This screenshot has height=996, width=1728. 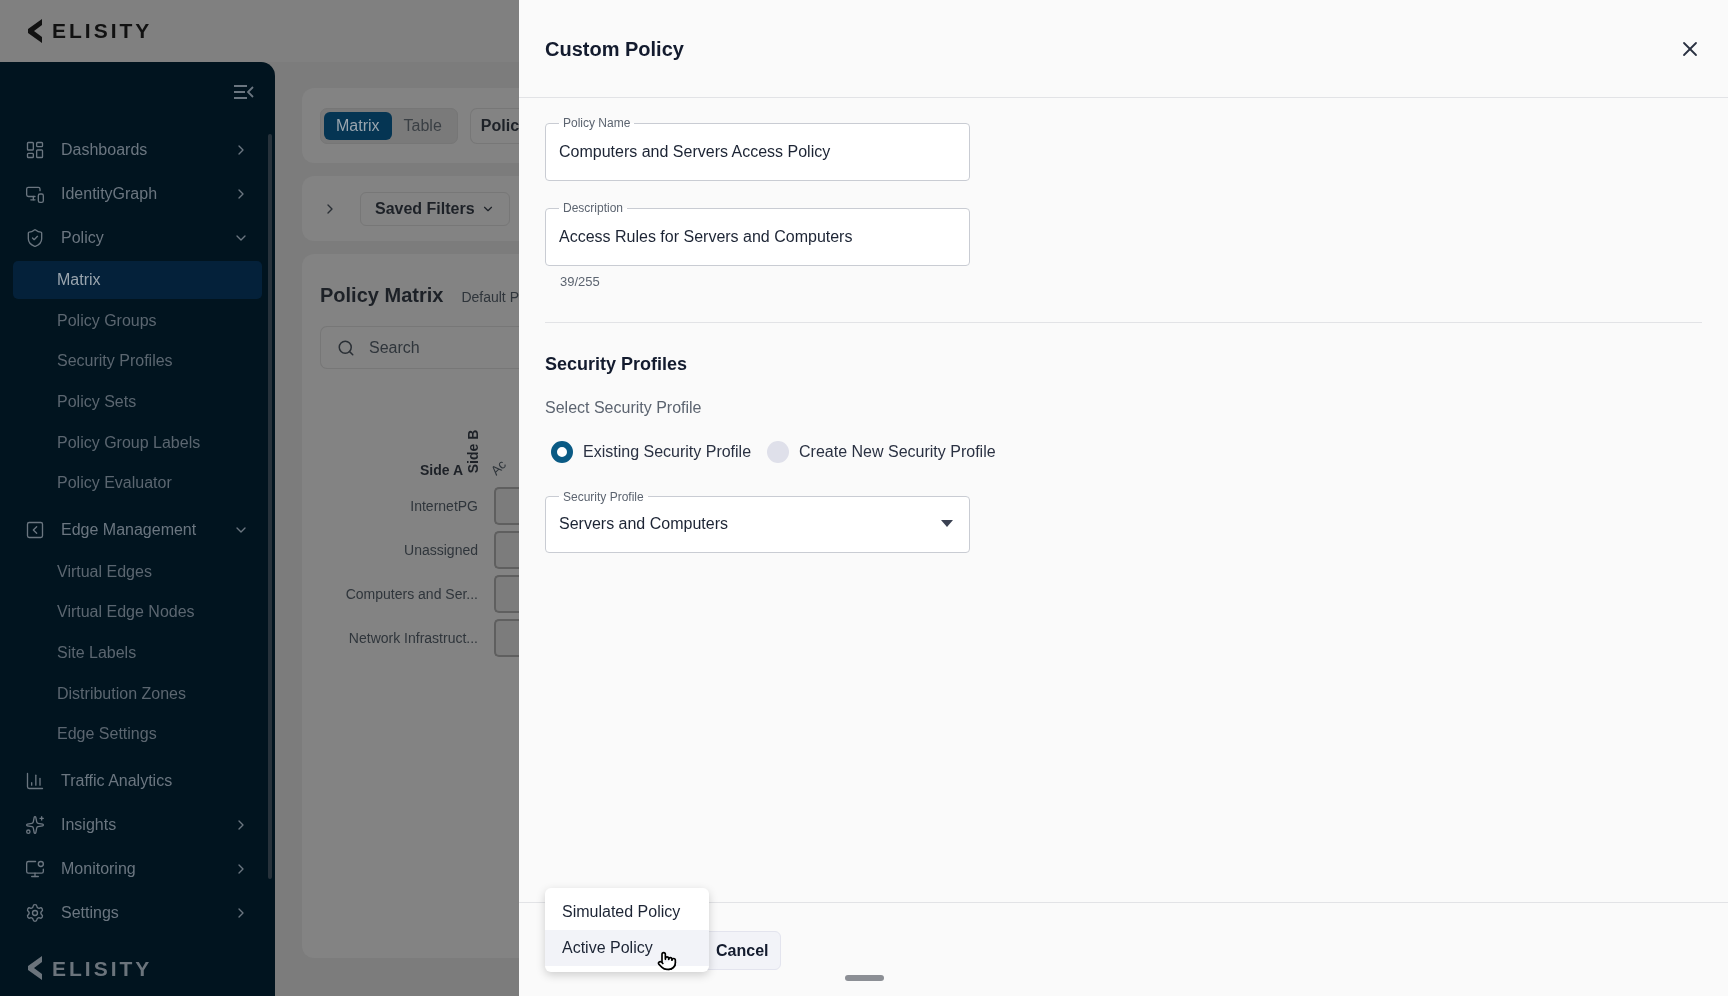 I want to click on sidebar-subitem: Virtual Edges, so click(x=137, y=571).